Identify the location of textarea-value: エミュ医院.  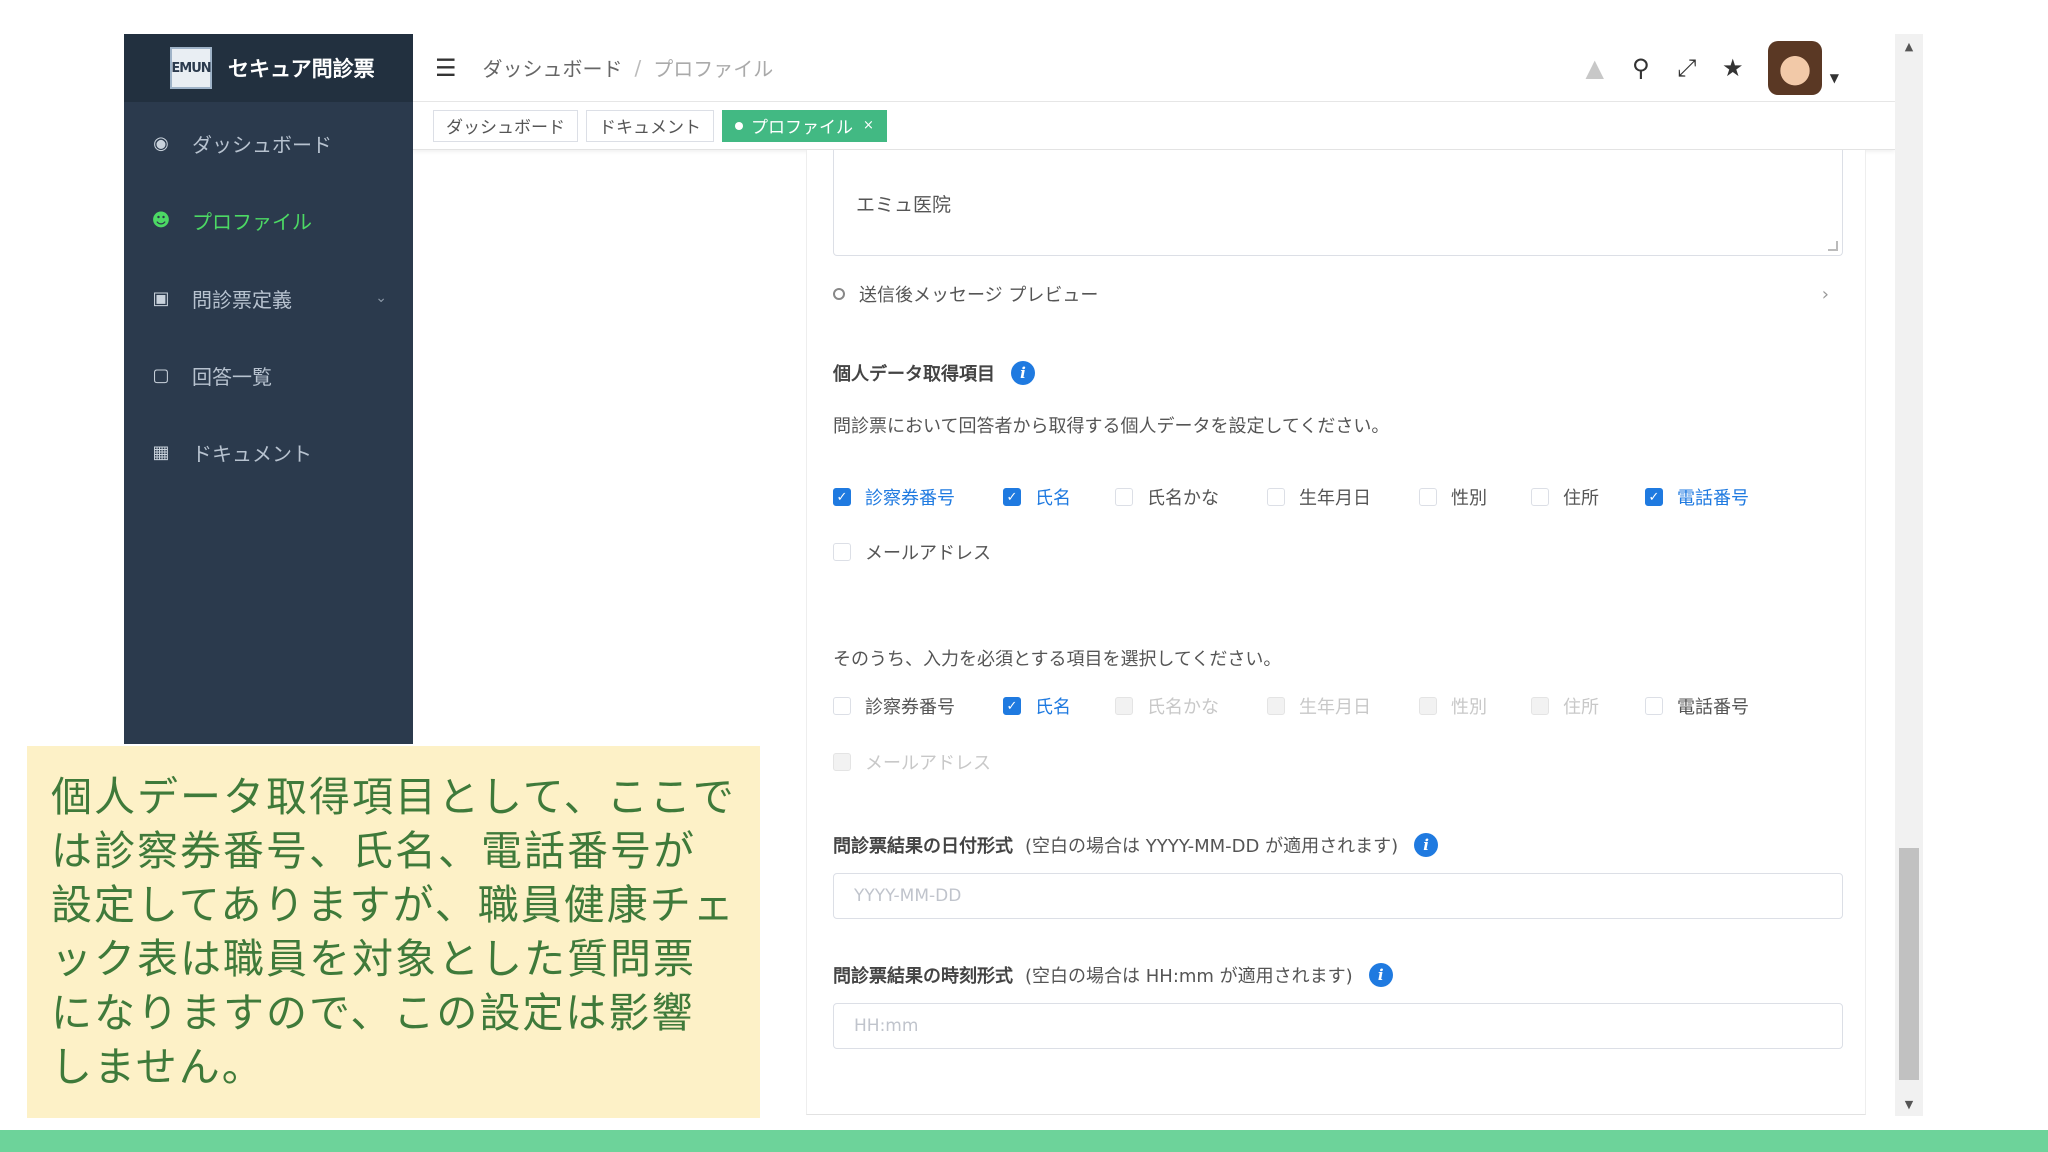
(904, 205).